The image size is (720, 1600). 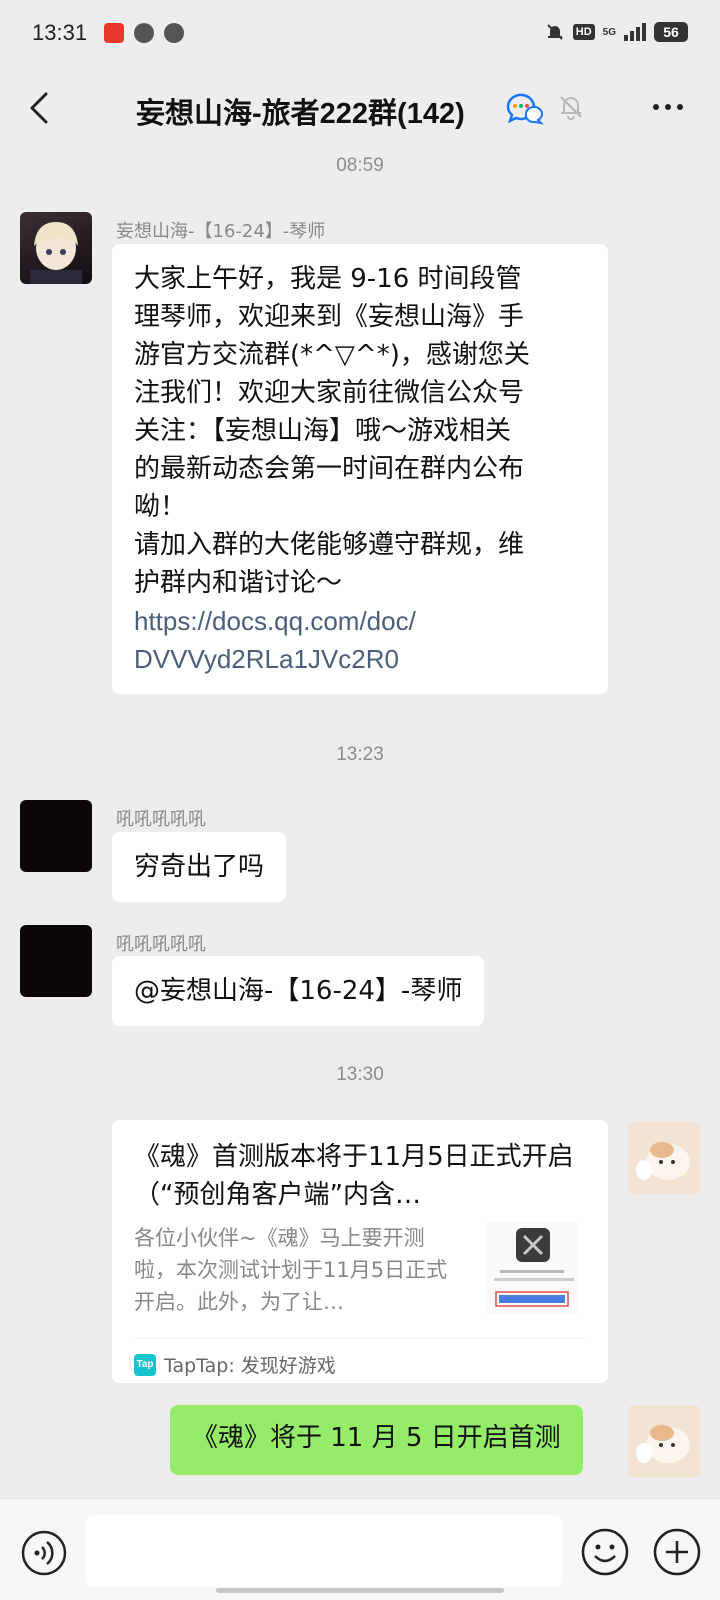 What do you see at coordinates (238, 583) in the screenshot?
I see `message-line: 护群内和谐讨论～` at bounding box center [238, 583].